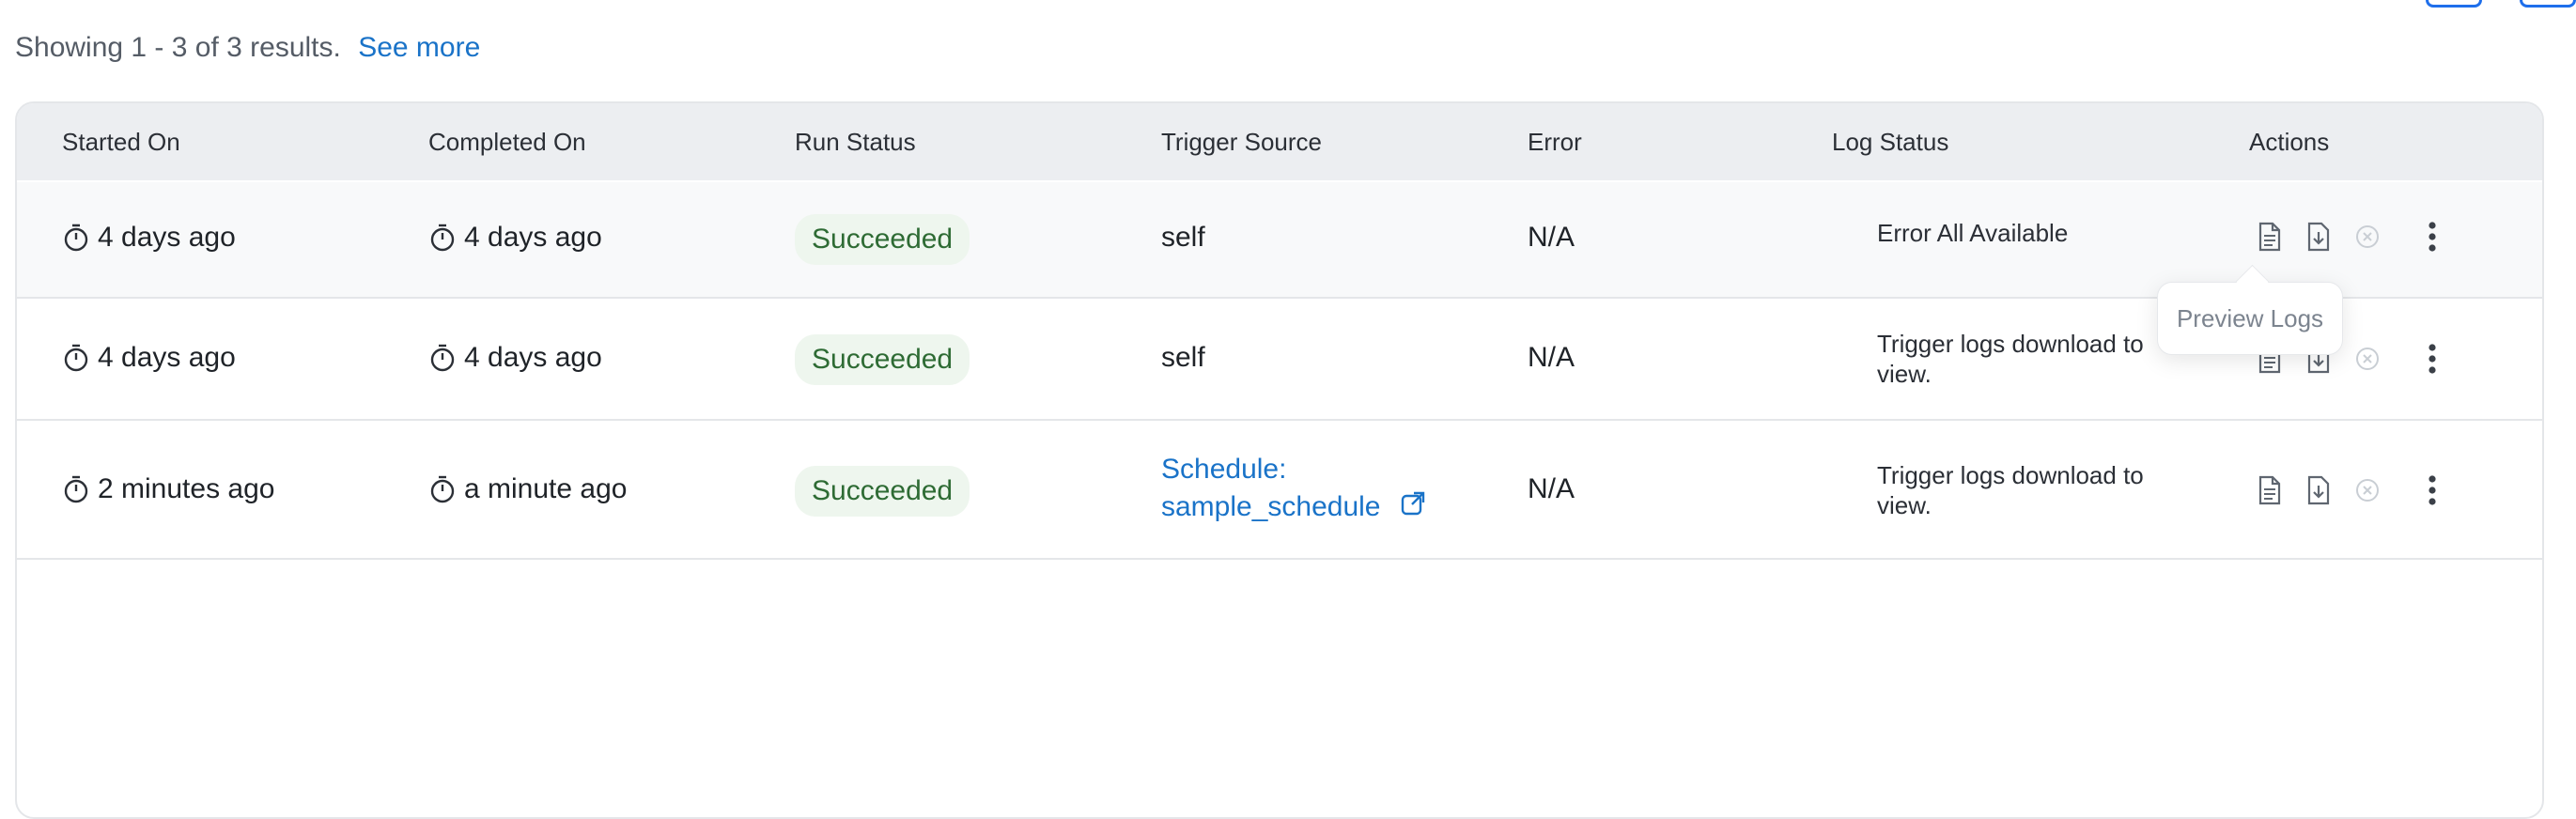  I want to click on completed-on-cell: a minute ago, so click(527, 489).